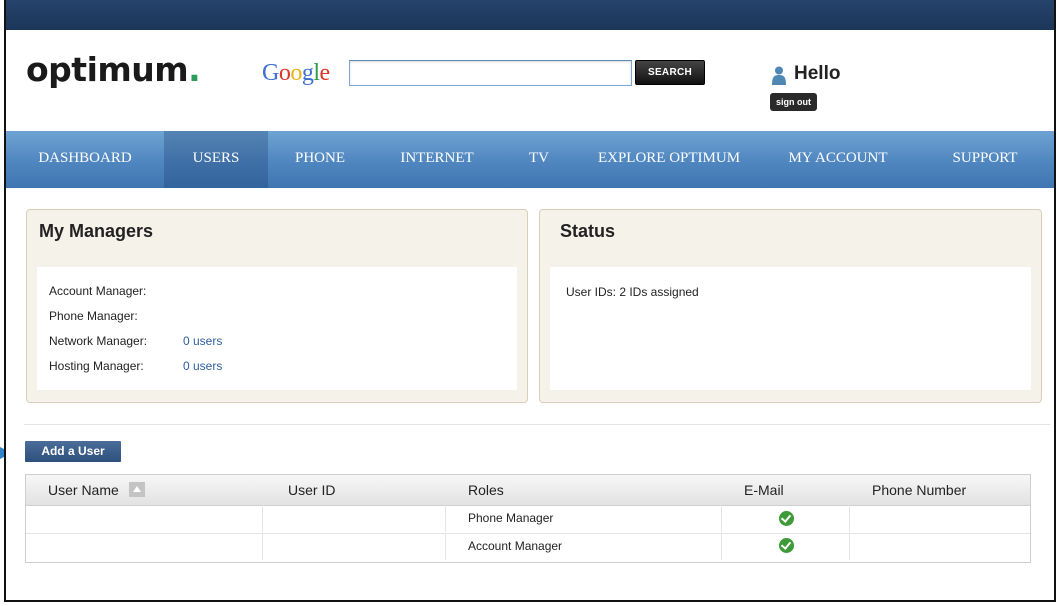  What do you see at coordinates (793, 102) in the screenshot?
I see `sign-out-button: sign out` at bounding box center [793, 102].